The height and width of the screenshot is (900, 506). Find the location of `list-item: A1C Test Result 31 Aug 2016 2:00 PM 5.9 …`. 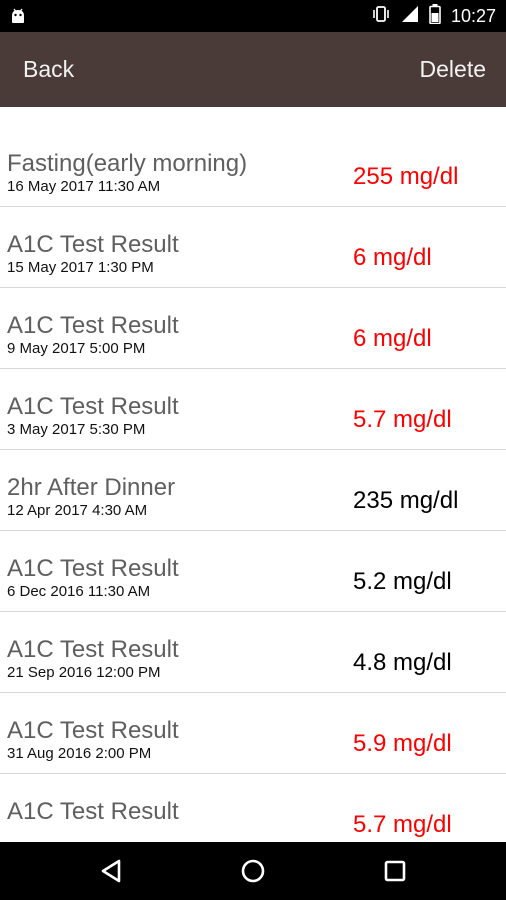

list-item: A1C Test Result 31 Aug 2016 2:00 PM 5.9 … is located at coordinates (253, 733).